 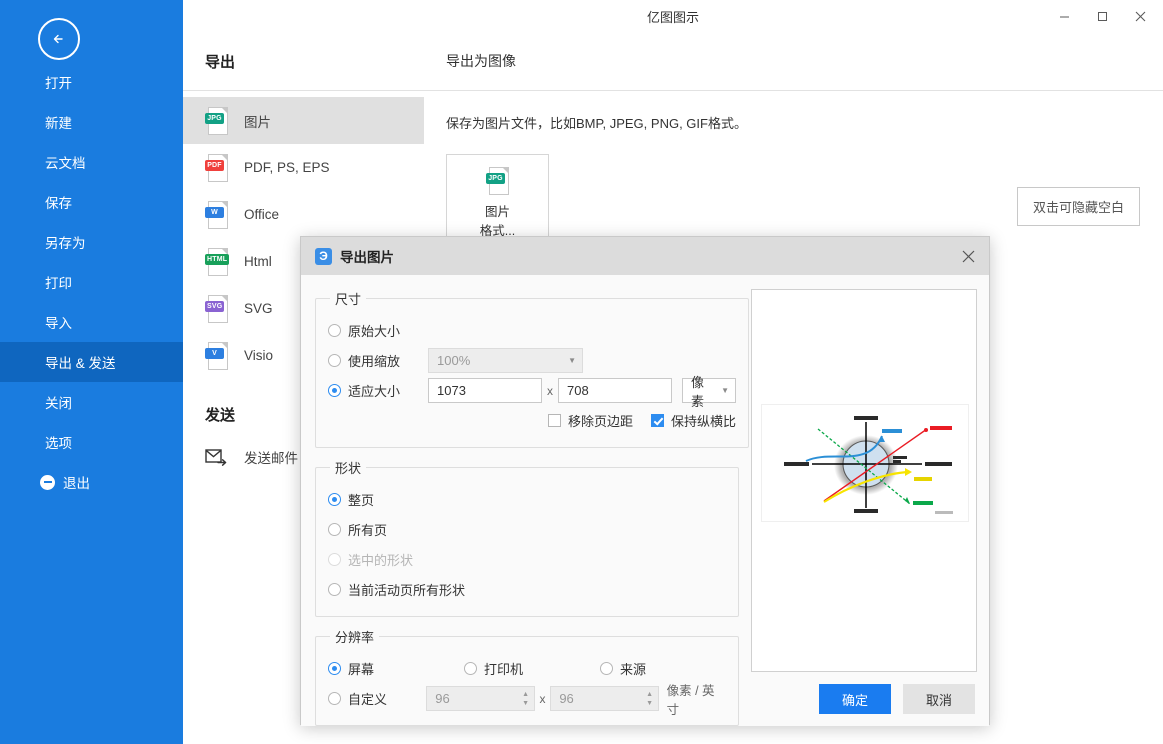 I want to click on mail-send-icon, so click(x=216, y=457).